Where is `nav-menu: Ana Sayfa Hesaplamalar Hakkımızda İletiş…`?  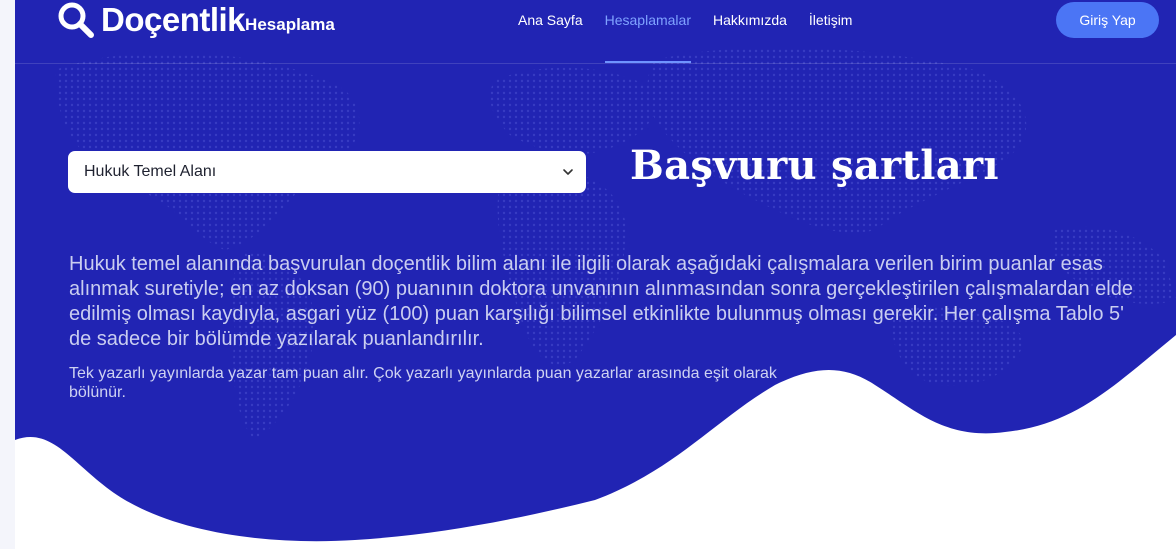
nav-menu: Ana Sayfa Hesaplamalar Hakkımızda İletiş… is located at coordinates (696, 31).